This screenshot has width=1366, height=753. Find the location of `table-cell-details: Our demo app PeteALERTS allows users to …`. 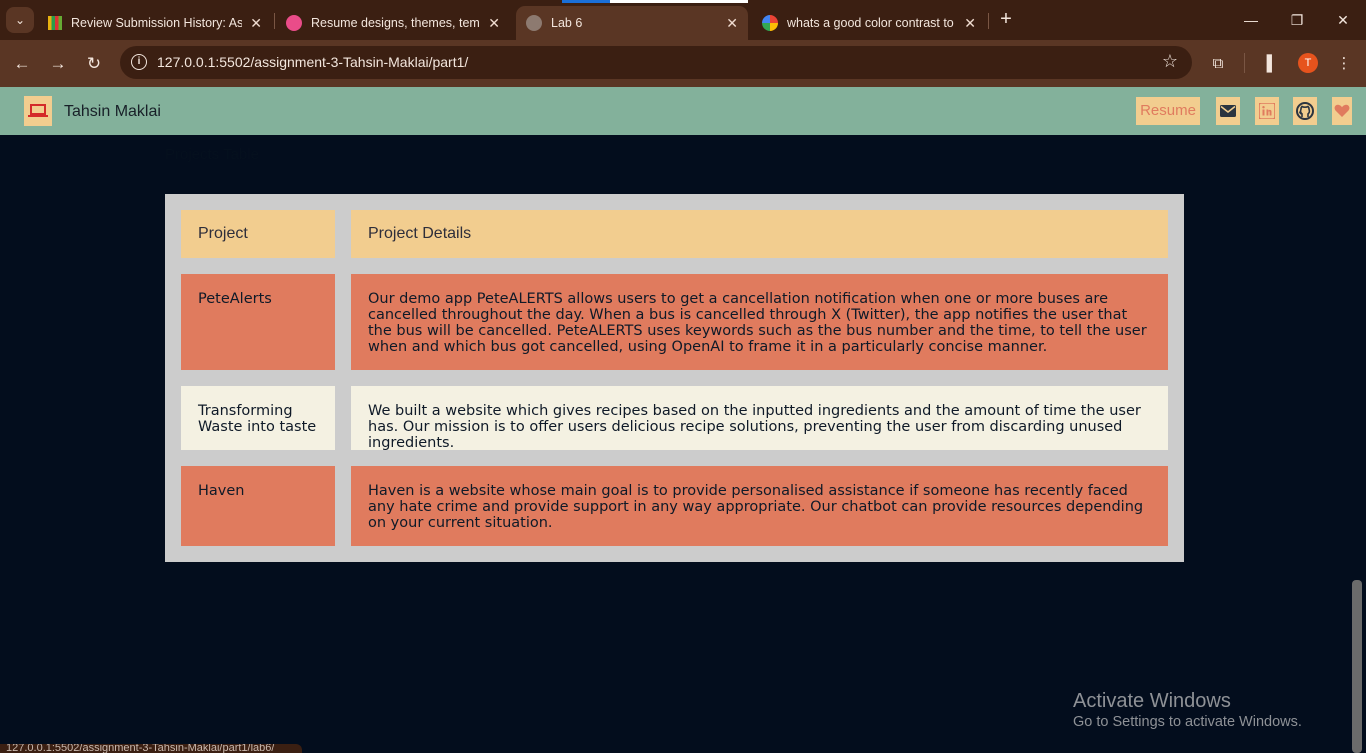

table-cell-details: Our demo app PeteALERTS allows users to … is located at coordinates (759, 322).